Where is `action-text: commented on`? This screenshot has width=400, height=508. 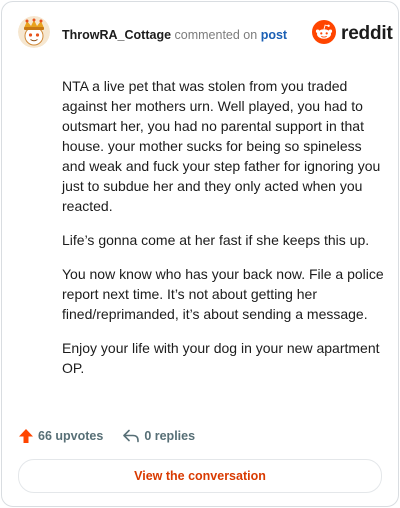 action-text: commented on is located at coordinates (216, 35).